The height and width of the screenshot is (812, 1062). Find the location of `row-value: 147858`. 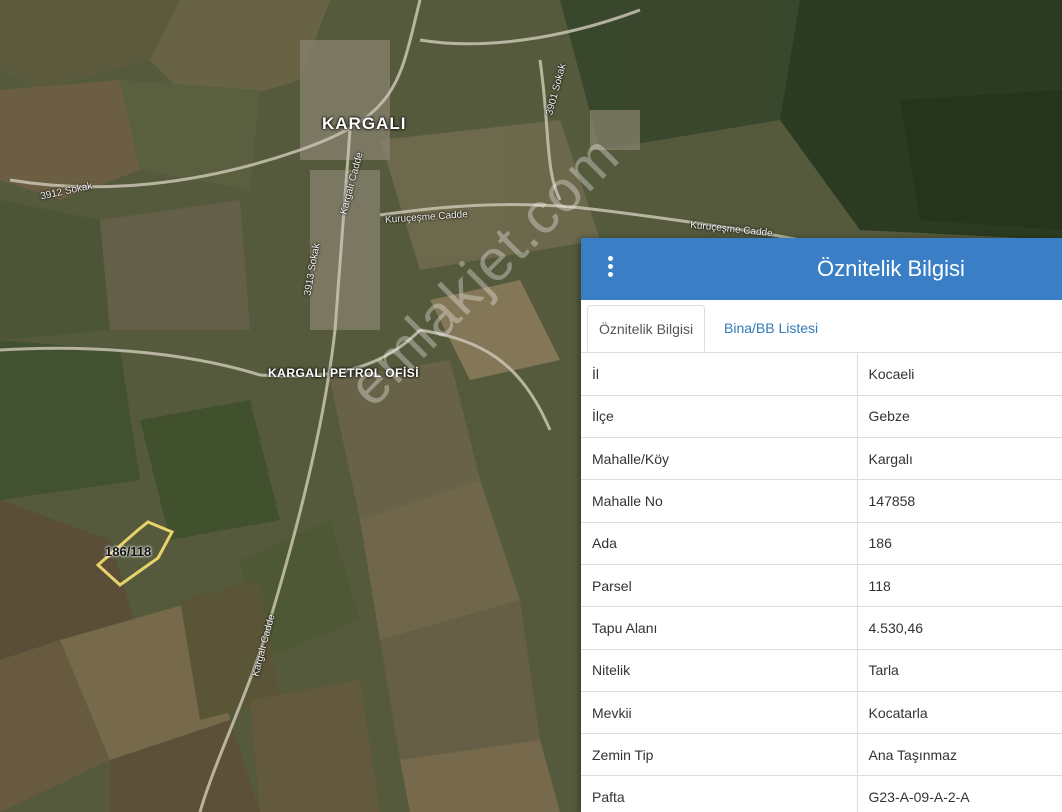

row-value: 147858 is located at coordinates (959, 501).